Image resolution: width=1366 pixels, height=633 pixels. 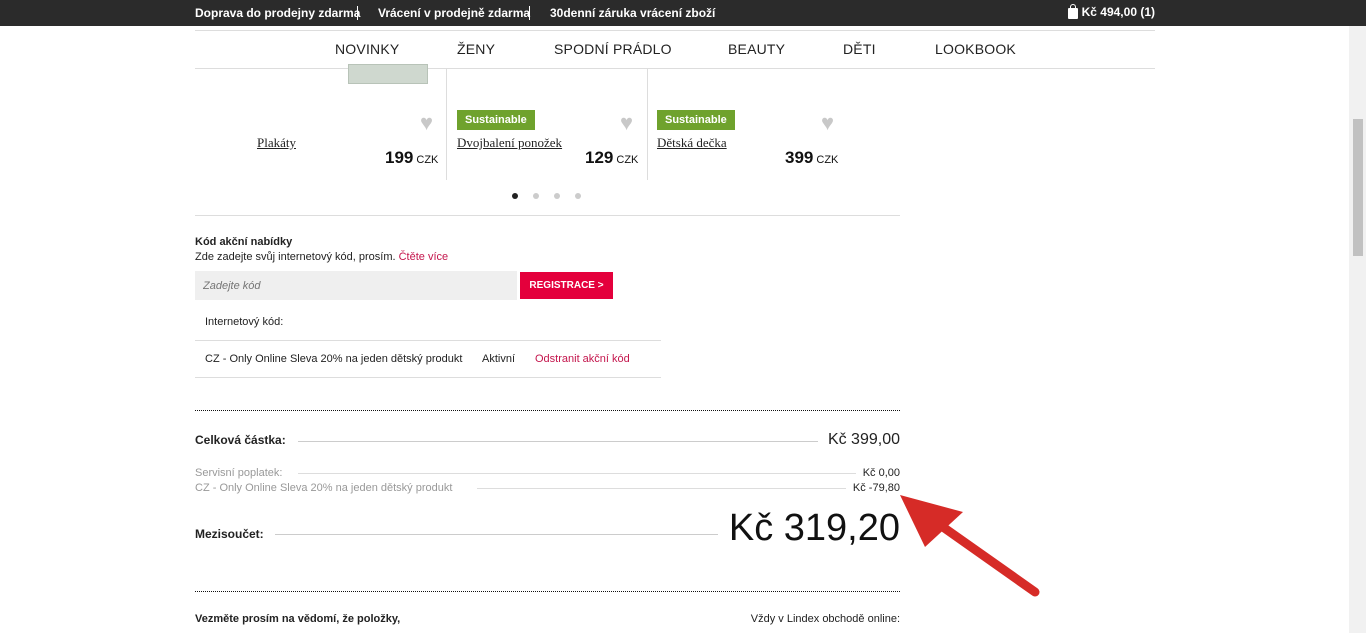 I want to click on list-item: Internetový kód:, so click(x=428, y=322).